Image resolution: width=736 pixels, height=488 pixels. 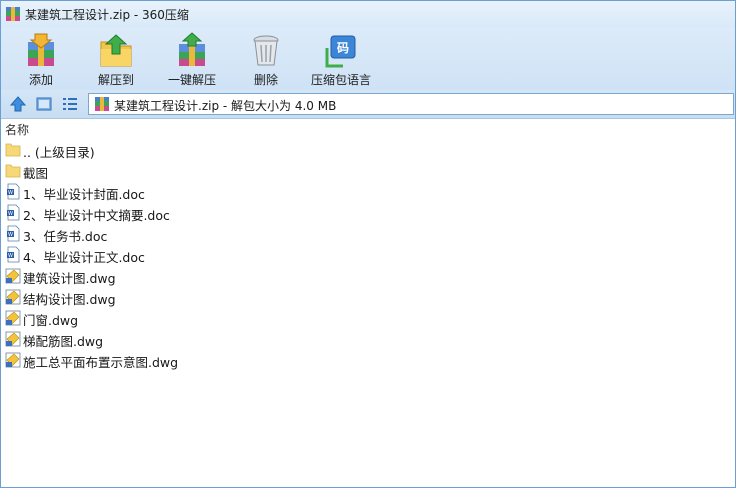 What do you see at coordinates (367, 359) in the screenshot?
I see `list-item-dwg: 施工总平面布置示意图.dwg` at bounding box center [367, 359].